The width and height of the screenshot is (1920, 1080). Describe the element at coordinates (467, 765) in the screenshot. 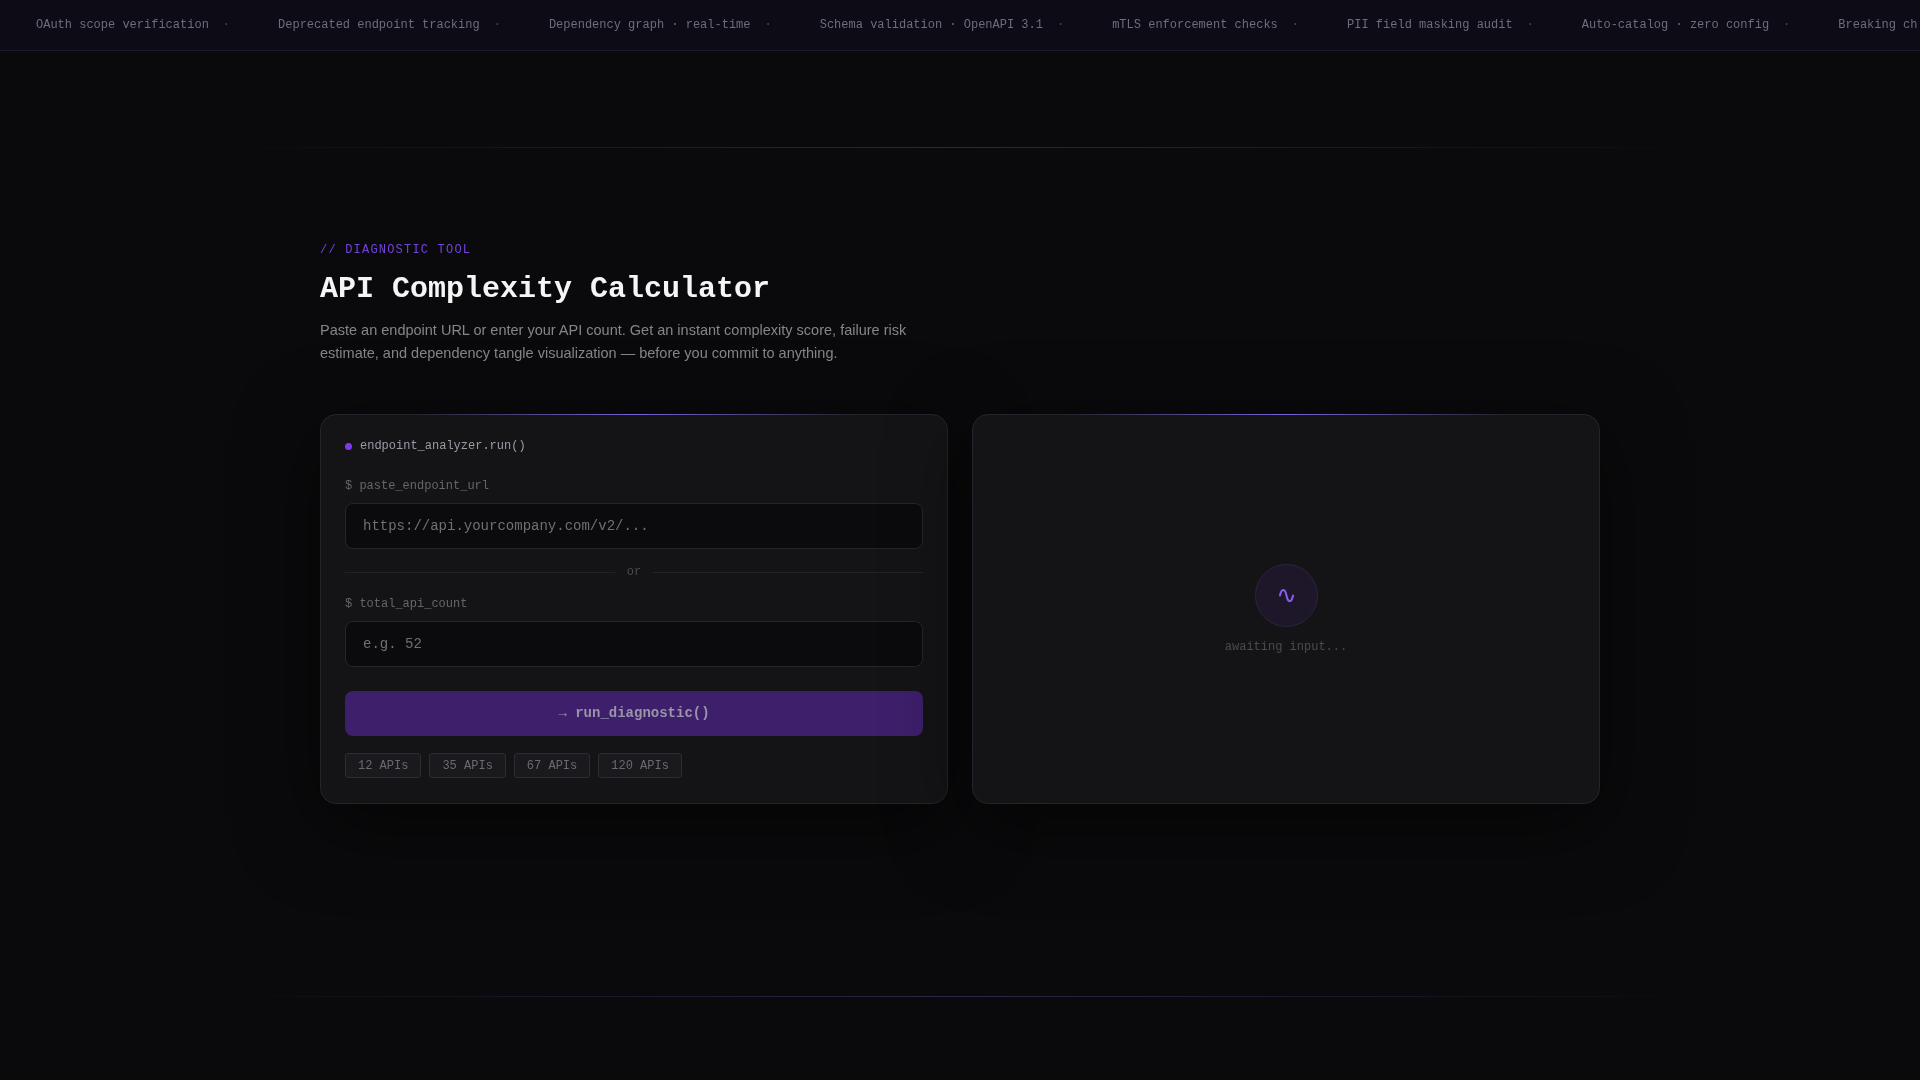

I see `preset-button: 35 APIs` at that location.